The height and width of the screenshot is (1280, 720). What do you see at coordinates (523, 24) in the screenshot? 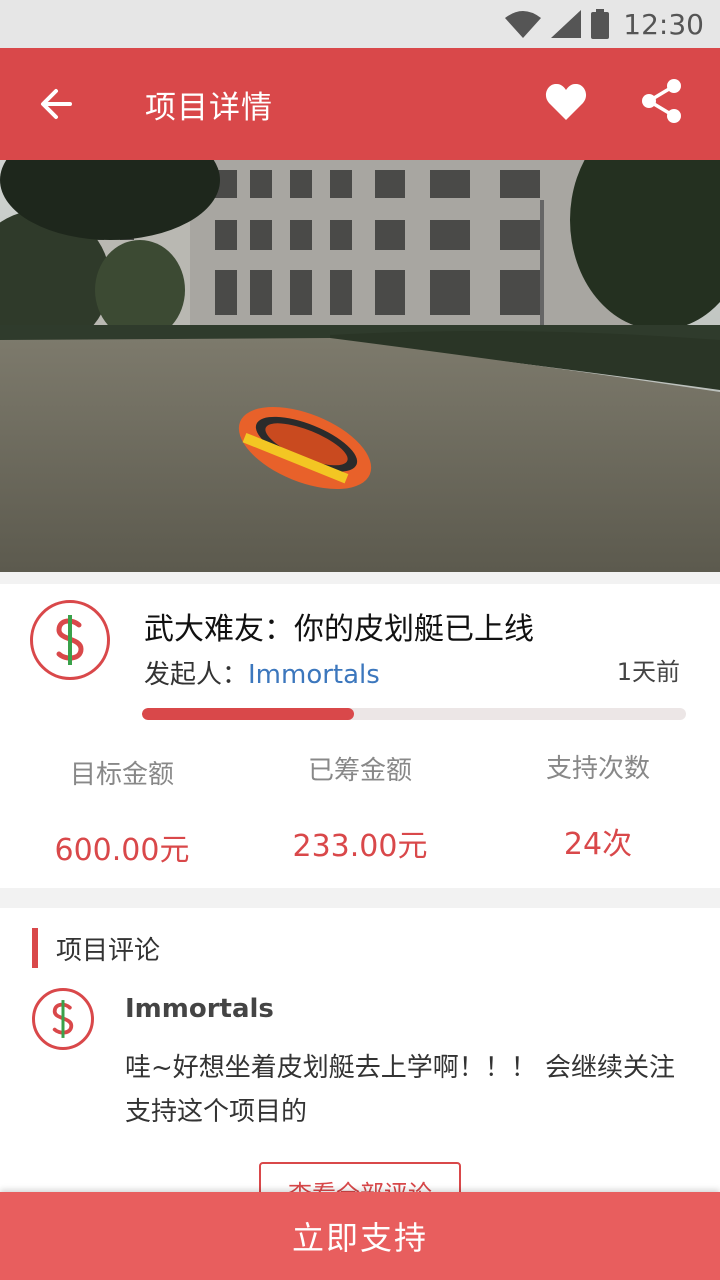
I see `wifi-icon` at bounding box center [523, 24].